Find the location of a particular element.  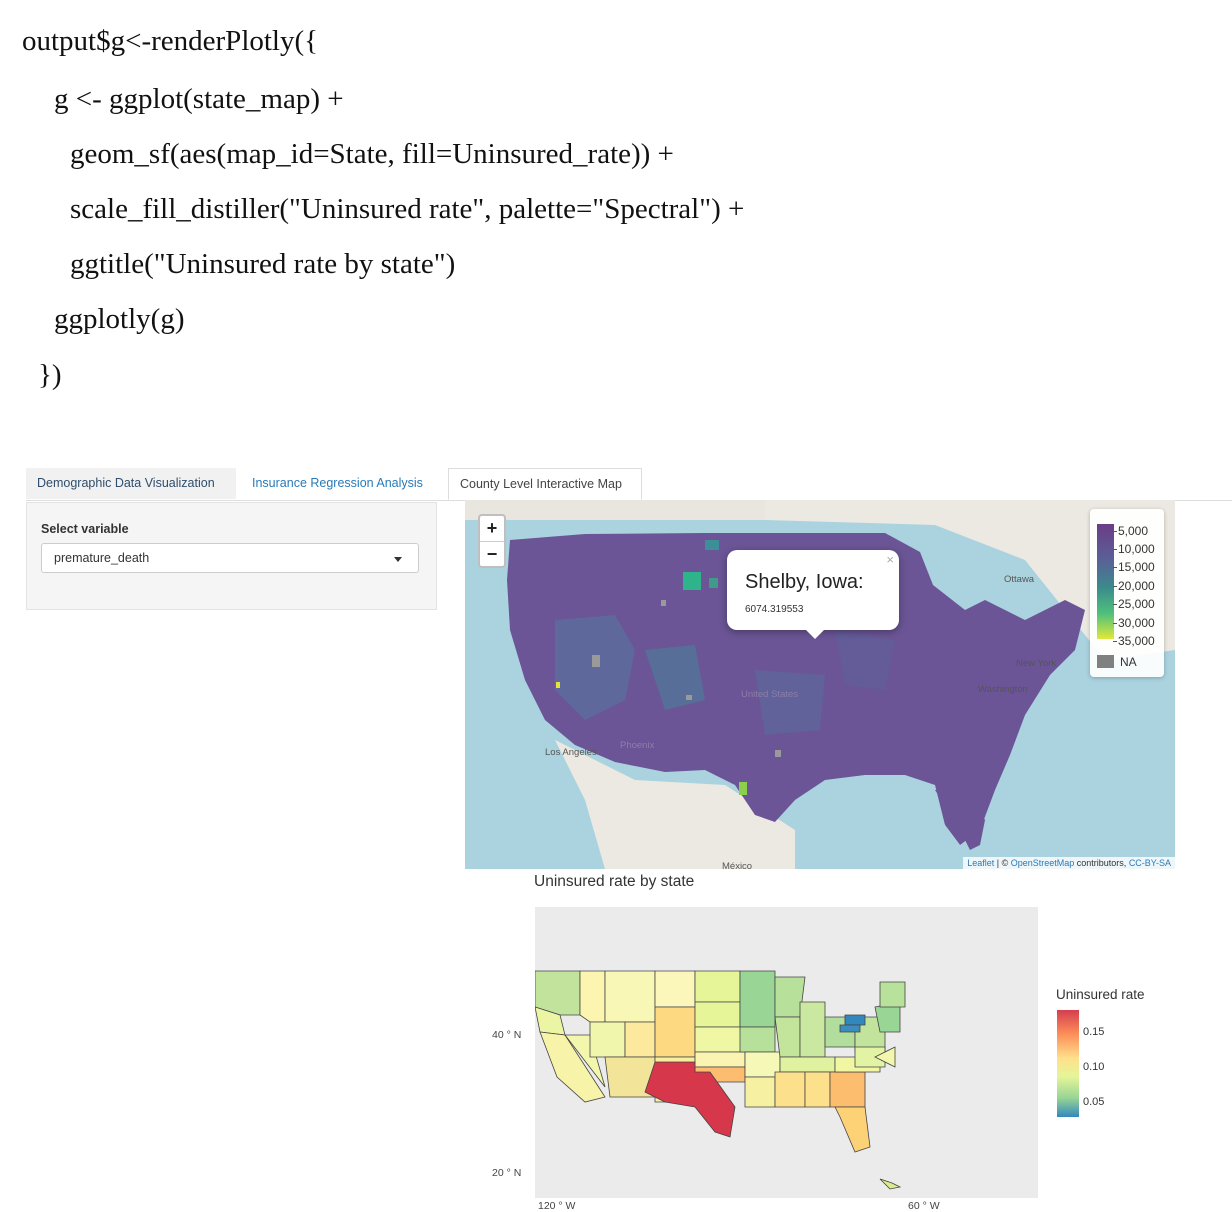

code-line: ggplotly(g) is located at coordinates (119, 319).